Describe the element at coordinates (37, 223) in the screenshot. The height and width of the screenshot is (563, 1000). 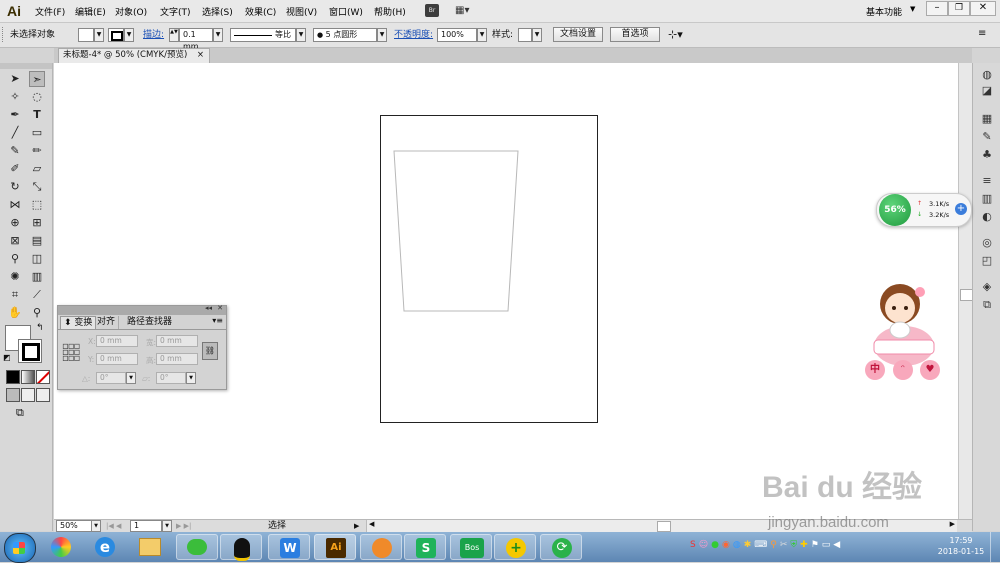
I see `perspective-grid-tool-icon: ⊞` at that location.